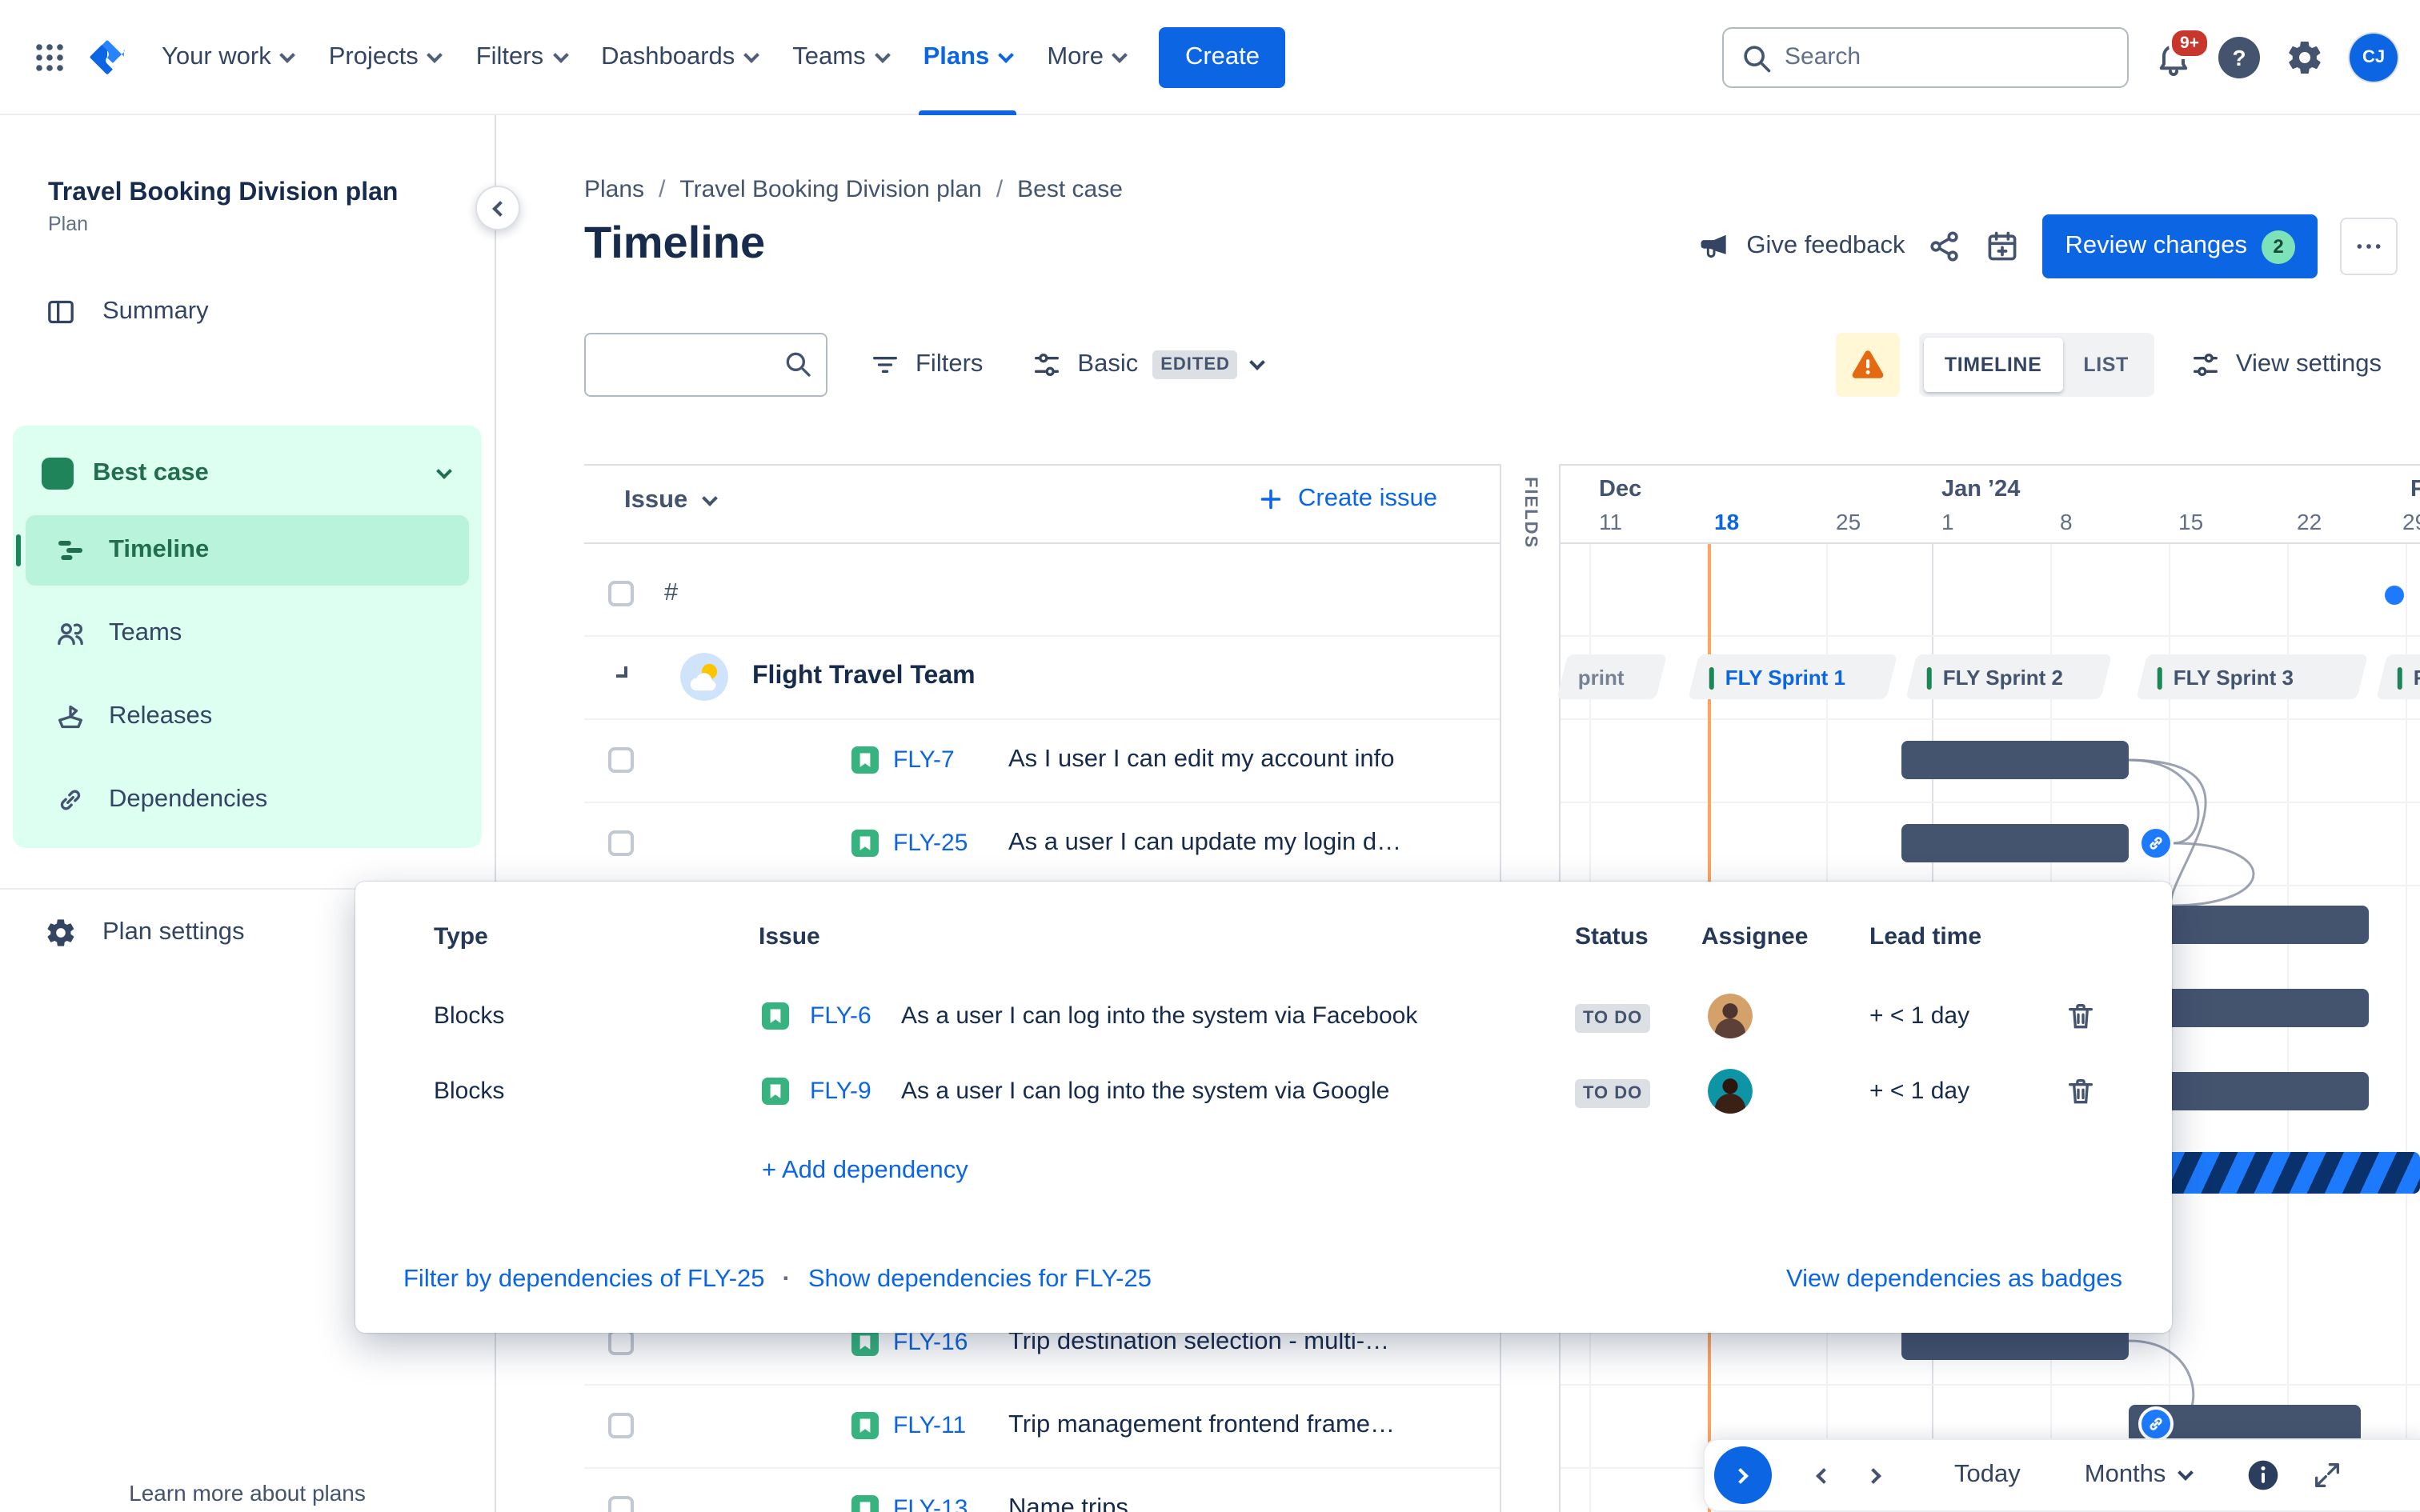 The width and height of the screenshot is (2420, 1512). What do you see at coordinates (1792, 676) in the screenshot?
I see `sprint-ribbon-fly-sprint-1: FLY Sprint 1` at bounding box center [1792, 676].